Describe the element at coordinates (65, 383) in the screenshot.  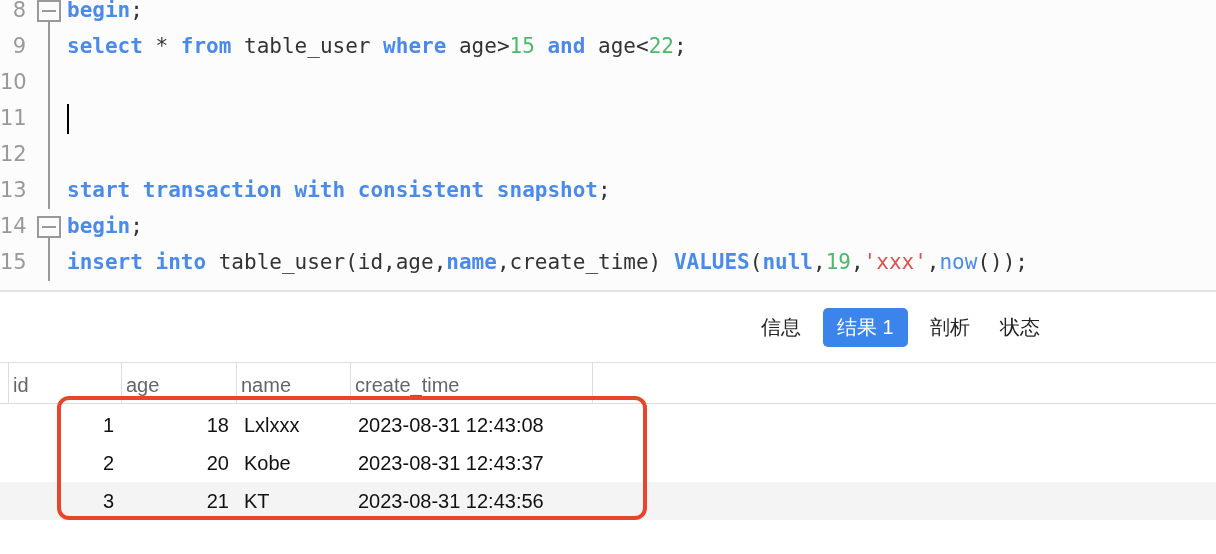
I see `column-header: id` at that location.